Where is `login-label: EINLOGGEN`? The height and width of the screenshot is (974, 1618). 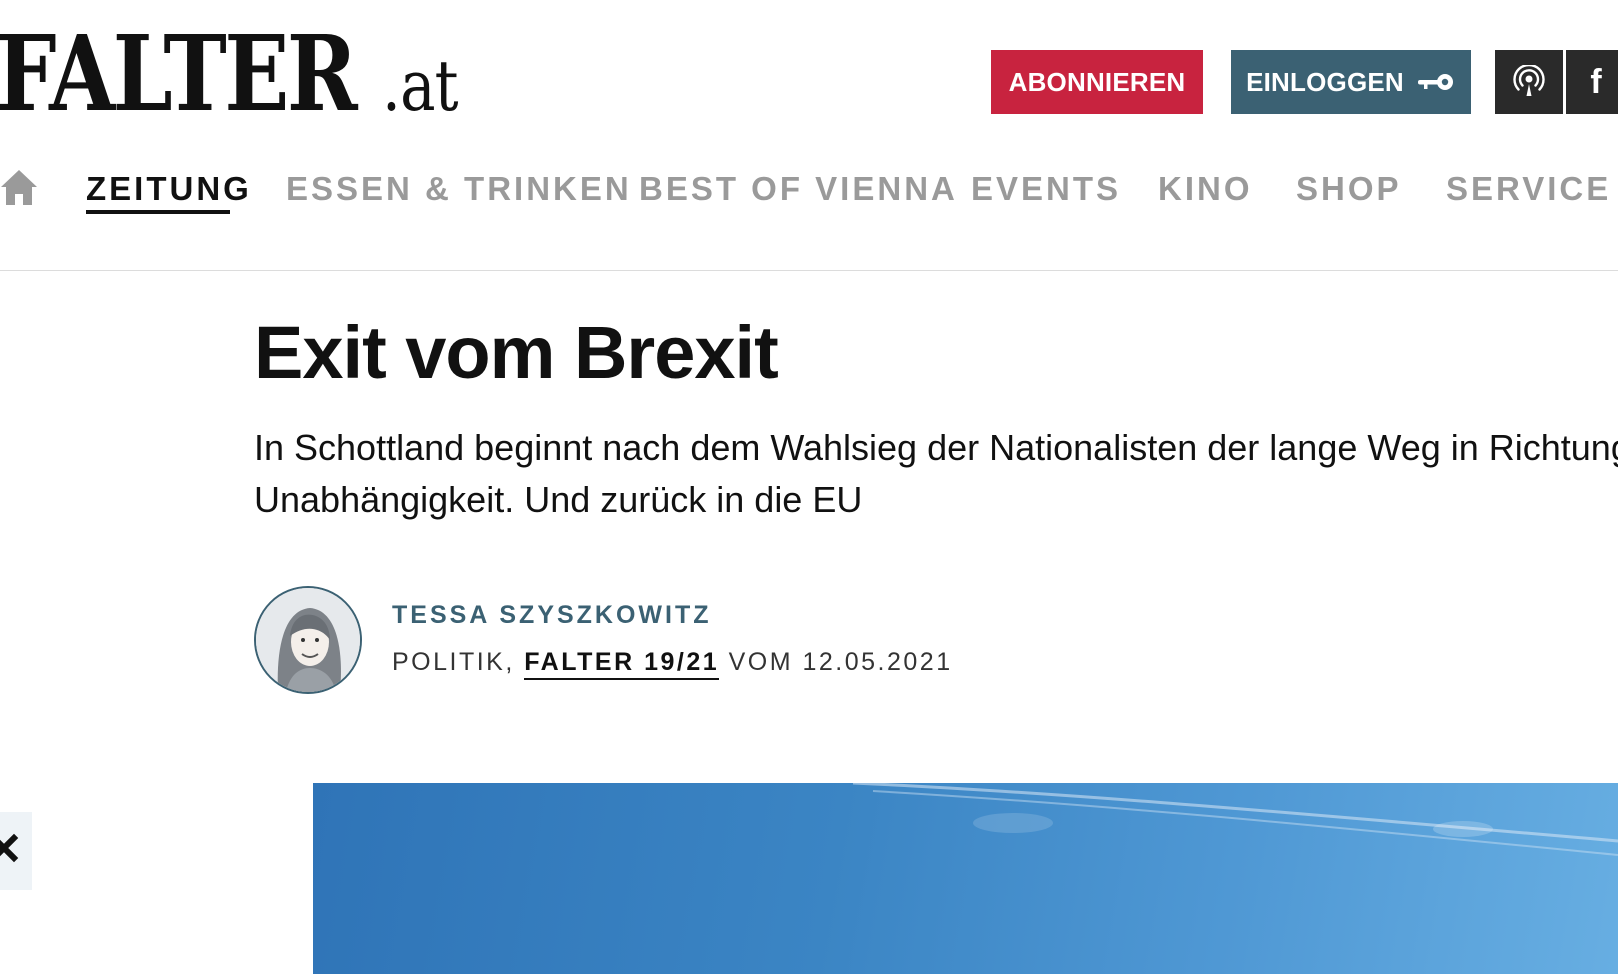 login-label: EINLOGGEN is located at coordinates (1325, 81).